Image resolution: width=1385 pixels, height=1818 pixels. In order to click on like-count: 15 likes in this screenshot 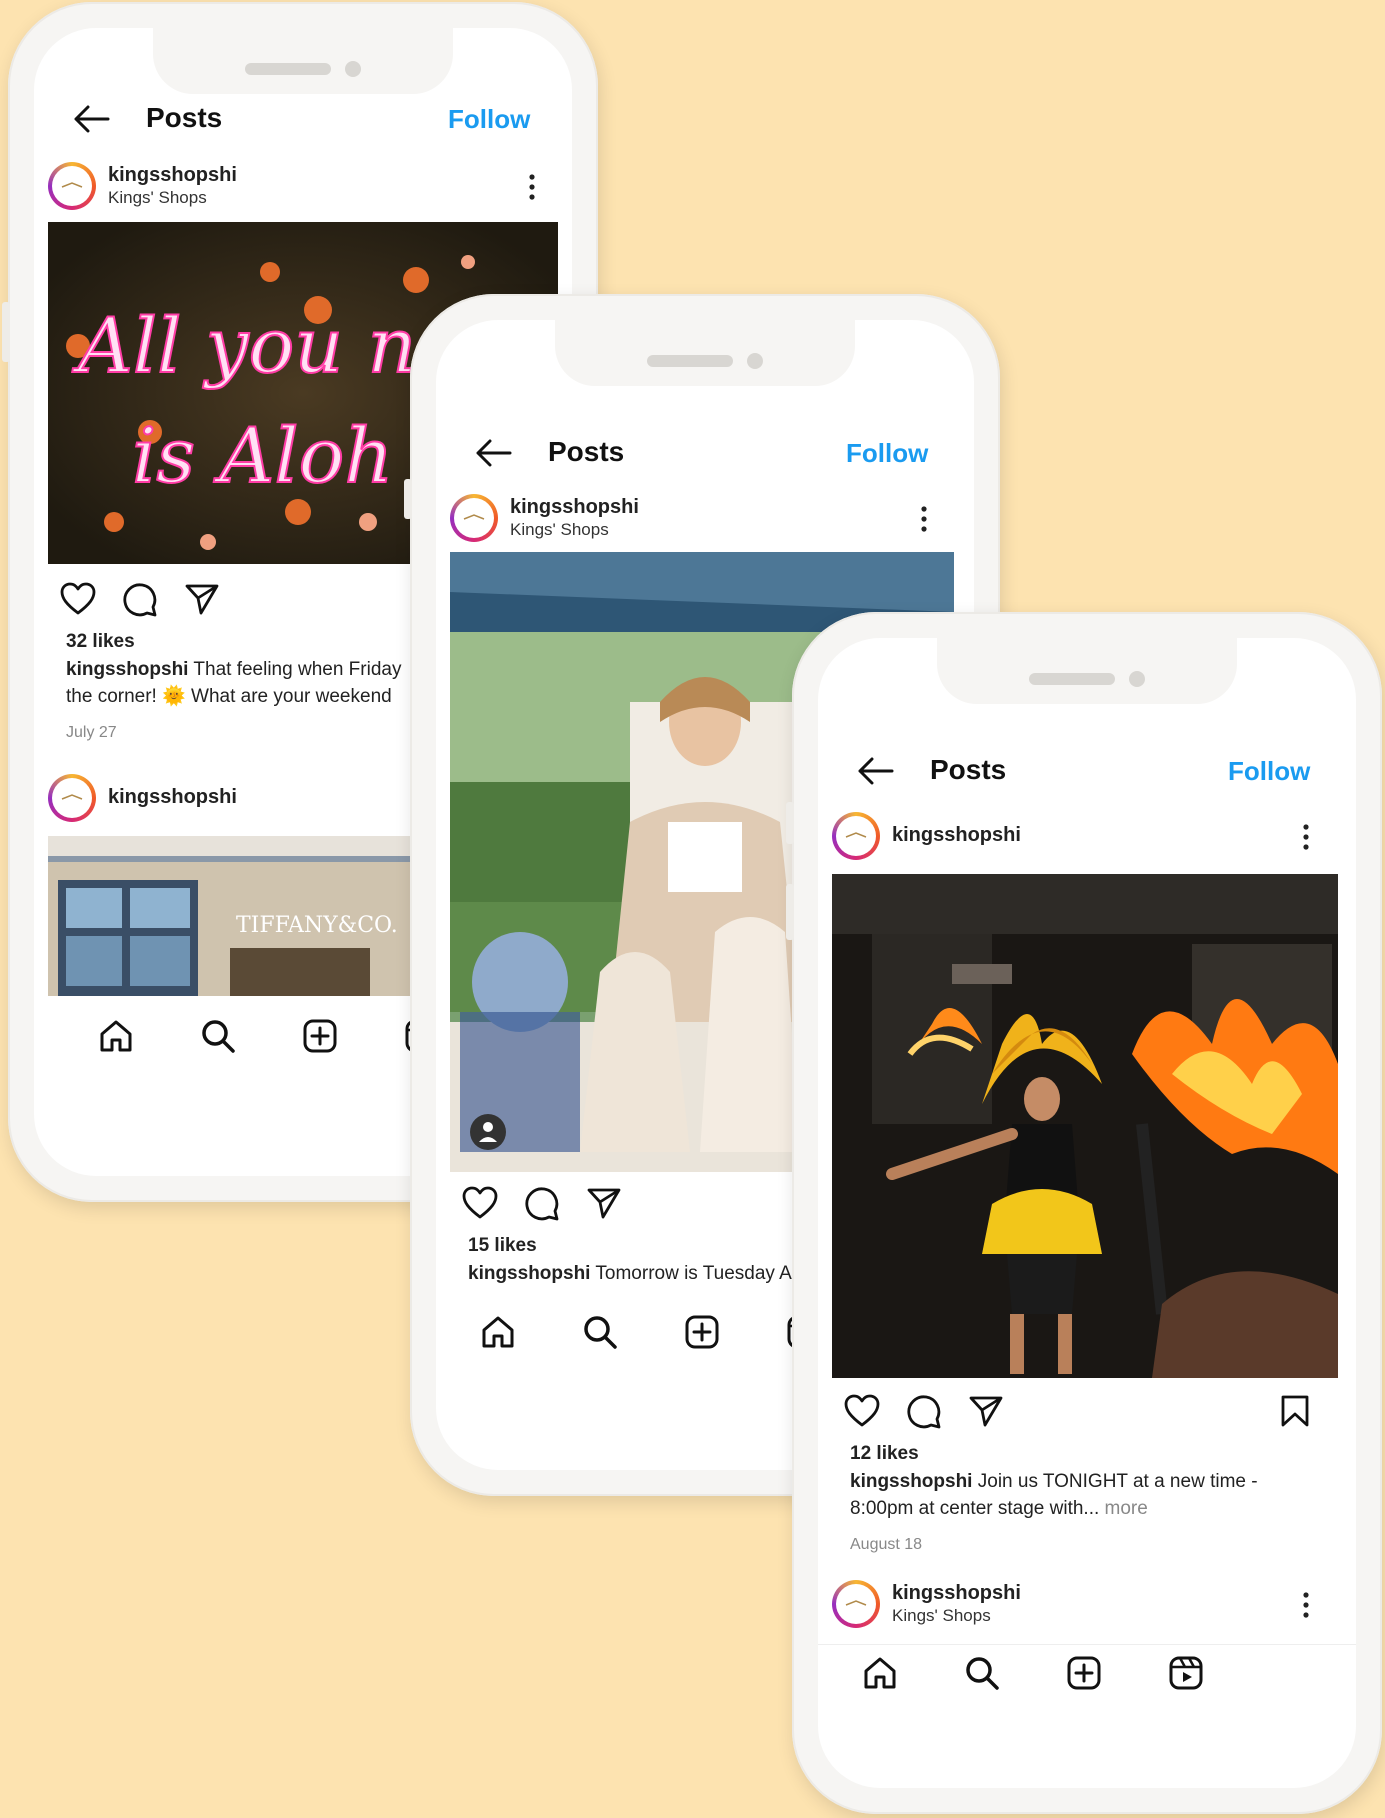, I will do `click(502, 1246)`.